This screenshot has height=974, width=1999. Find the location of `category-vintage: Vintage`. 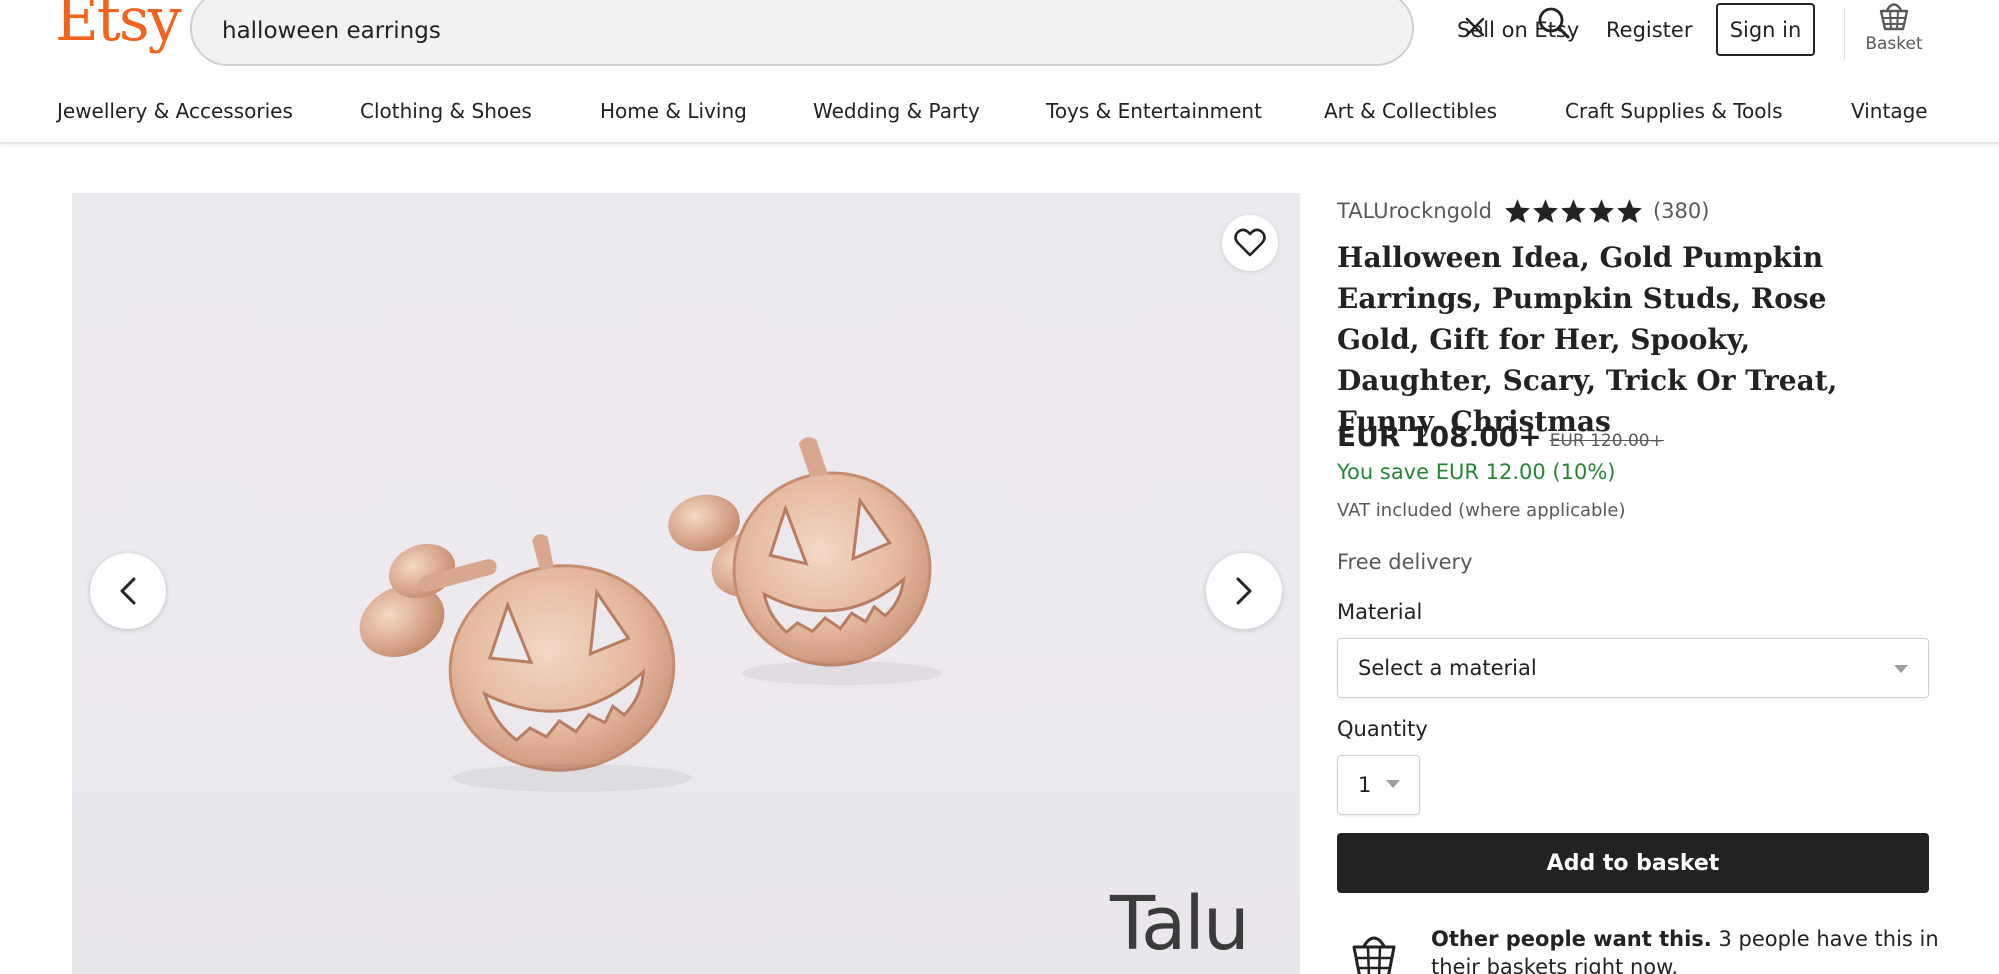

category-vintage: Vintage is located at coordinates (1889, 111).